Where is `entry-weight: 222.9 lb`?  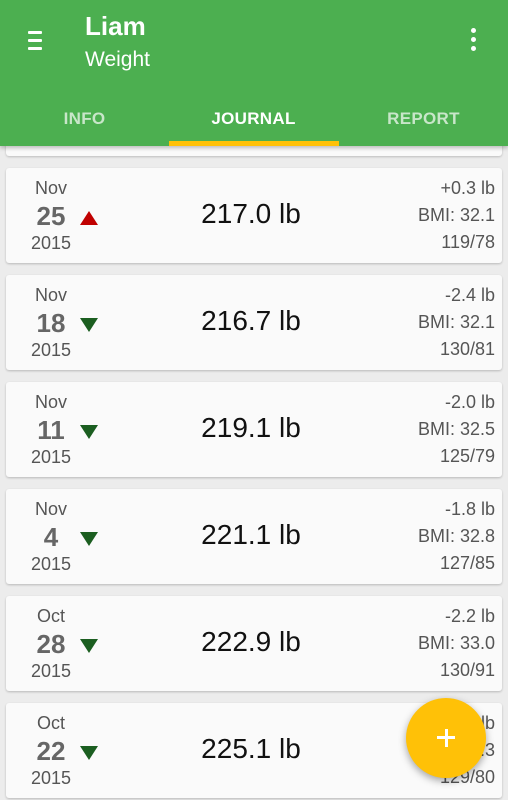
entry-weight: 222.9 lb is located at coordinates (251, 641).